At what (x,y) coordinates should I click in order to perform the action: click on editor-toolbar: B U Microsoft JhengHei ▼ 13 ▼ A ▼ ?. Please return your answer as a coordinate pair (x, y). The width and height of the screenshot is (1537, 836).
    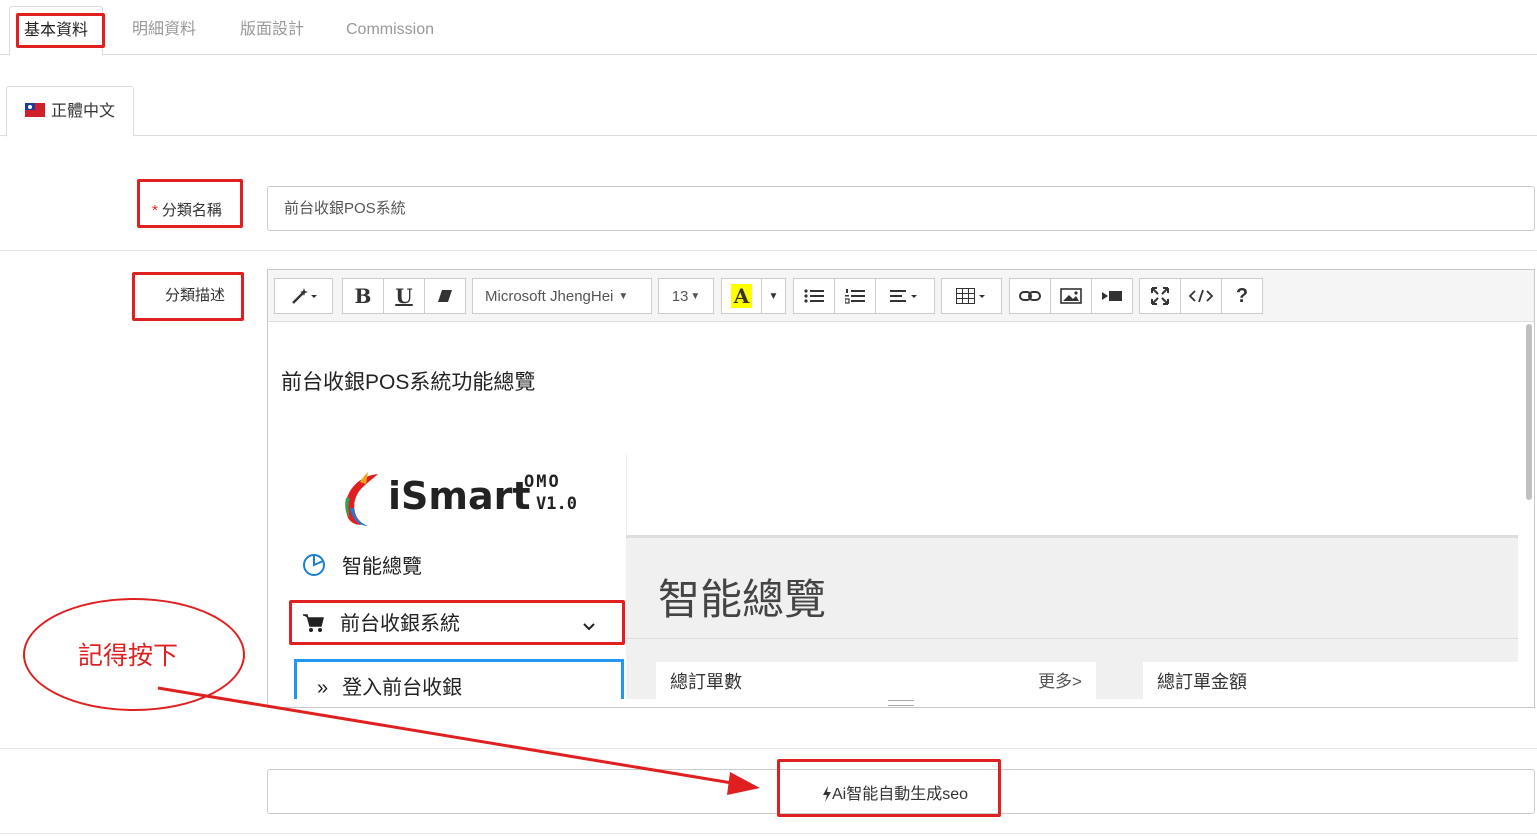
    Looking at the image, I should click on (901, 296).